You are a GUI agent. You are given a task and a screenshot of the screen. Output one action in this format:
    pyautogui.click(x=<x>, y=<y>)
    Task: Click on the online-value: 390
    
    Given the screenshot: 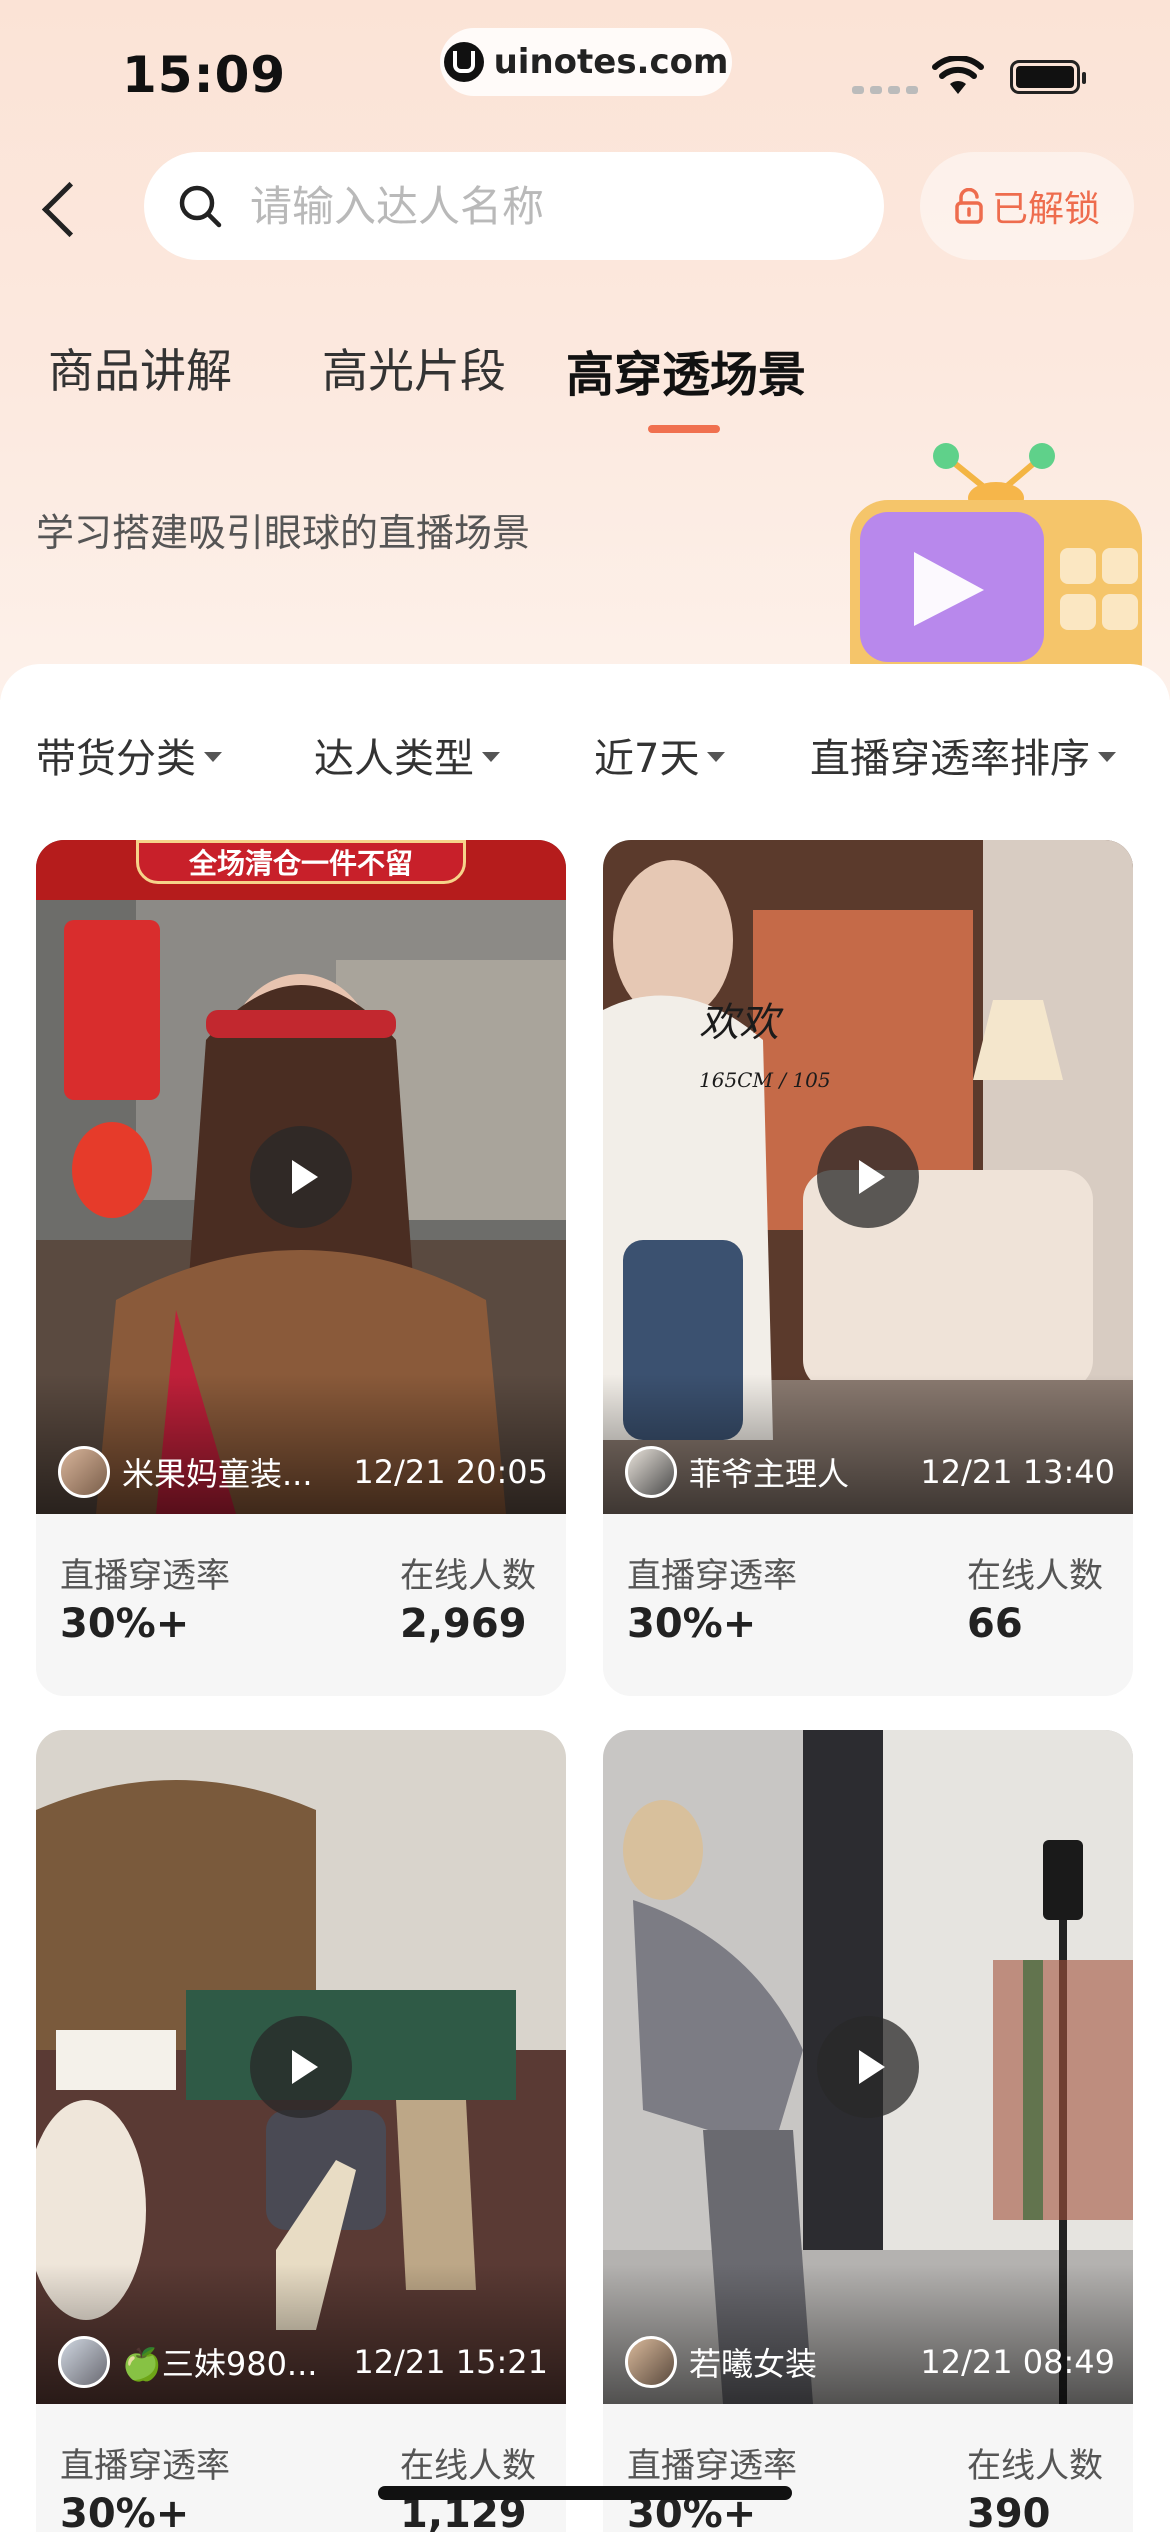 What is the action you would take?
    pyautogui.click(x=1009, y=2511)
    